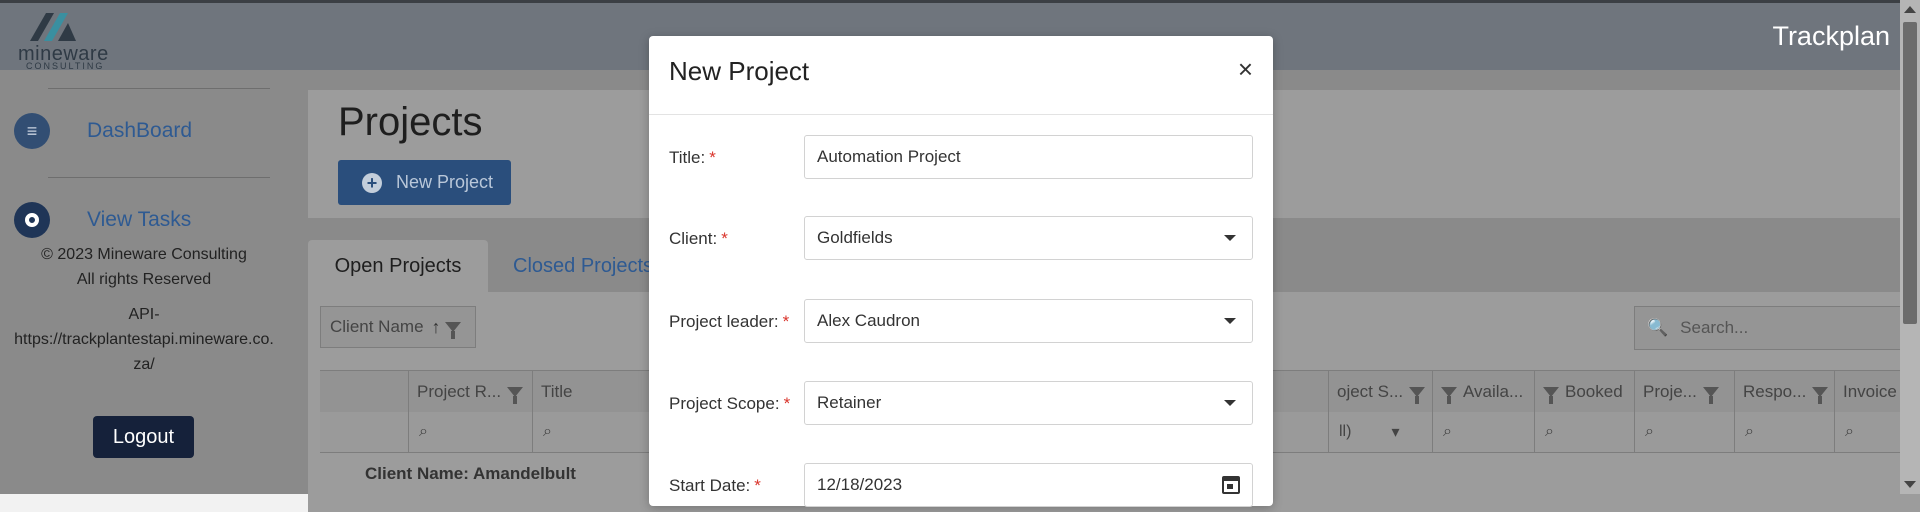 The width and height of the screenshot is (1920, 512). I want to click on scroll-down-icon, so click(1910, 484).